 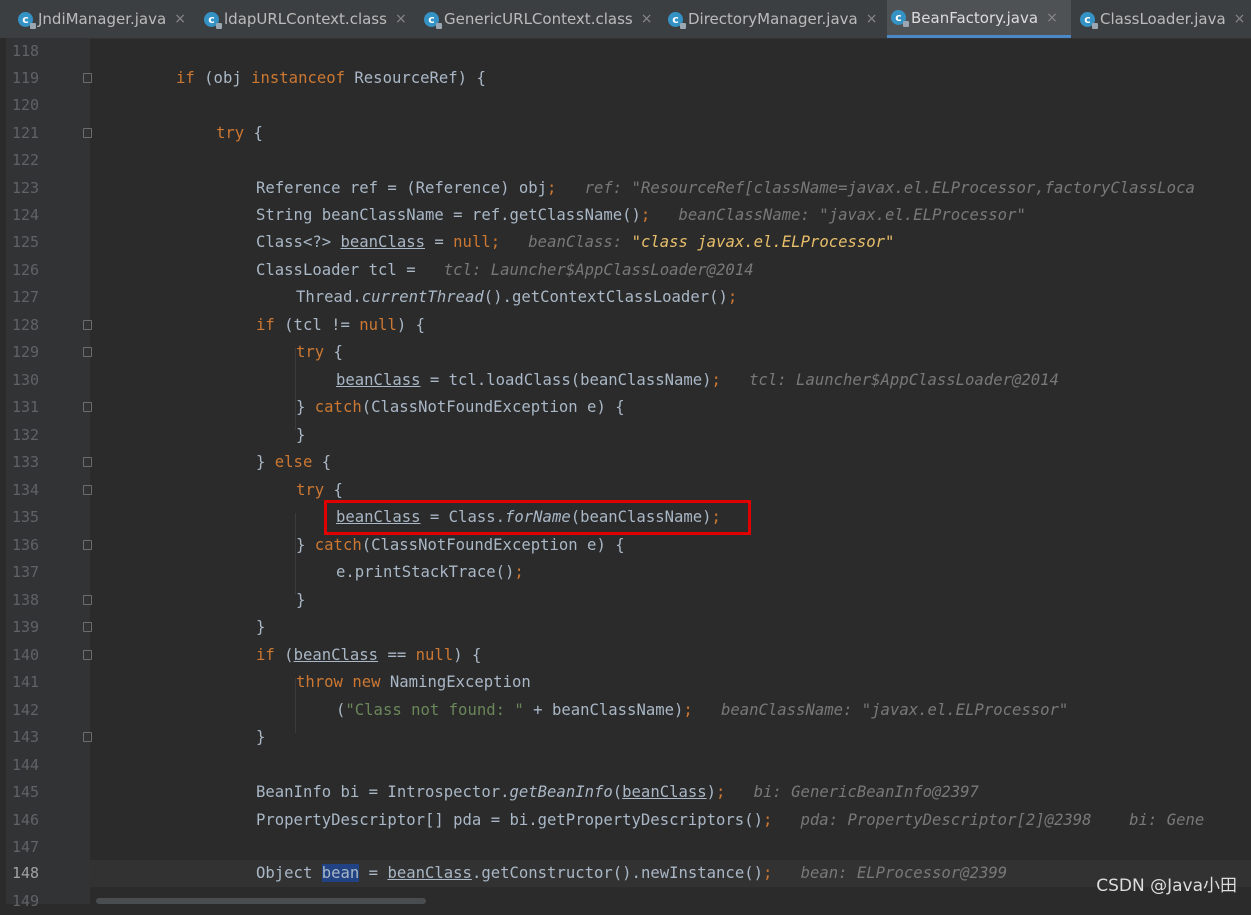 I want to click on code-line: 139 }, so click(x=631, y=627).